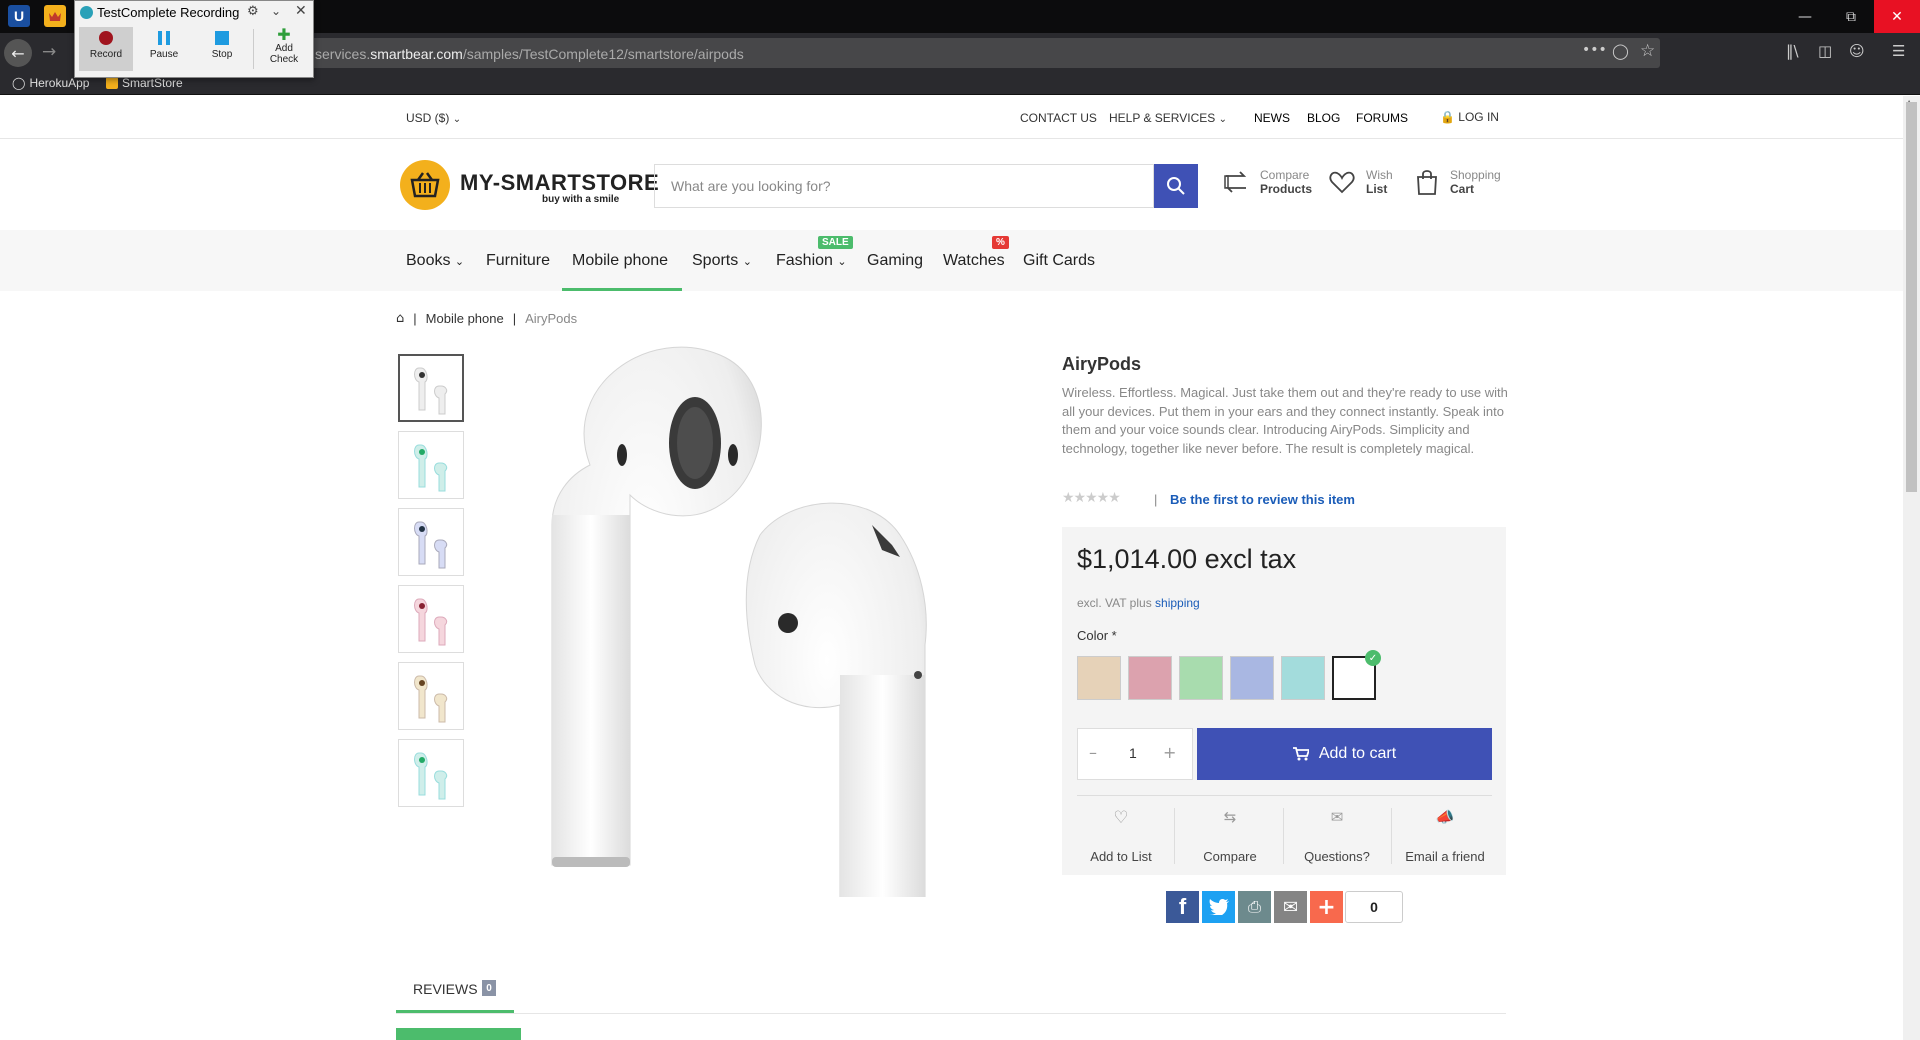  I want to click on home-icon: ⌂, so click(400, 318).